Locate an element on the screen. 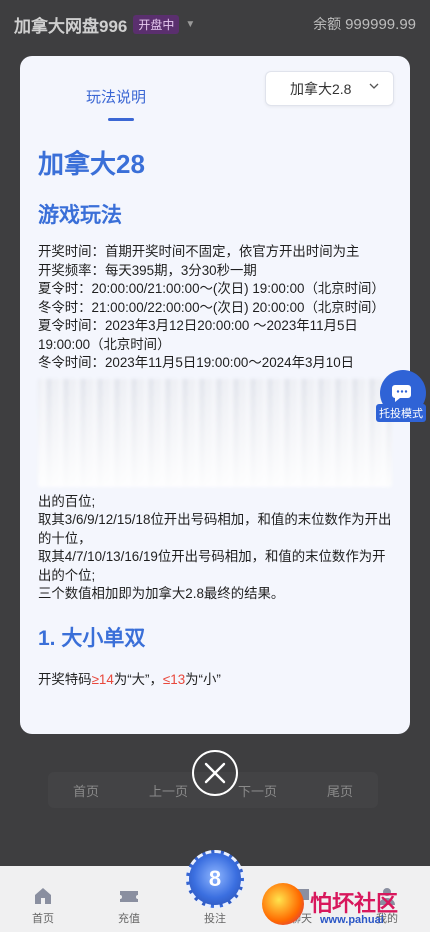  pager-next: 下一页 is located at coordinates (257, 790).